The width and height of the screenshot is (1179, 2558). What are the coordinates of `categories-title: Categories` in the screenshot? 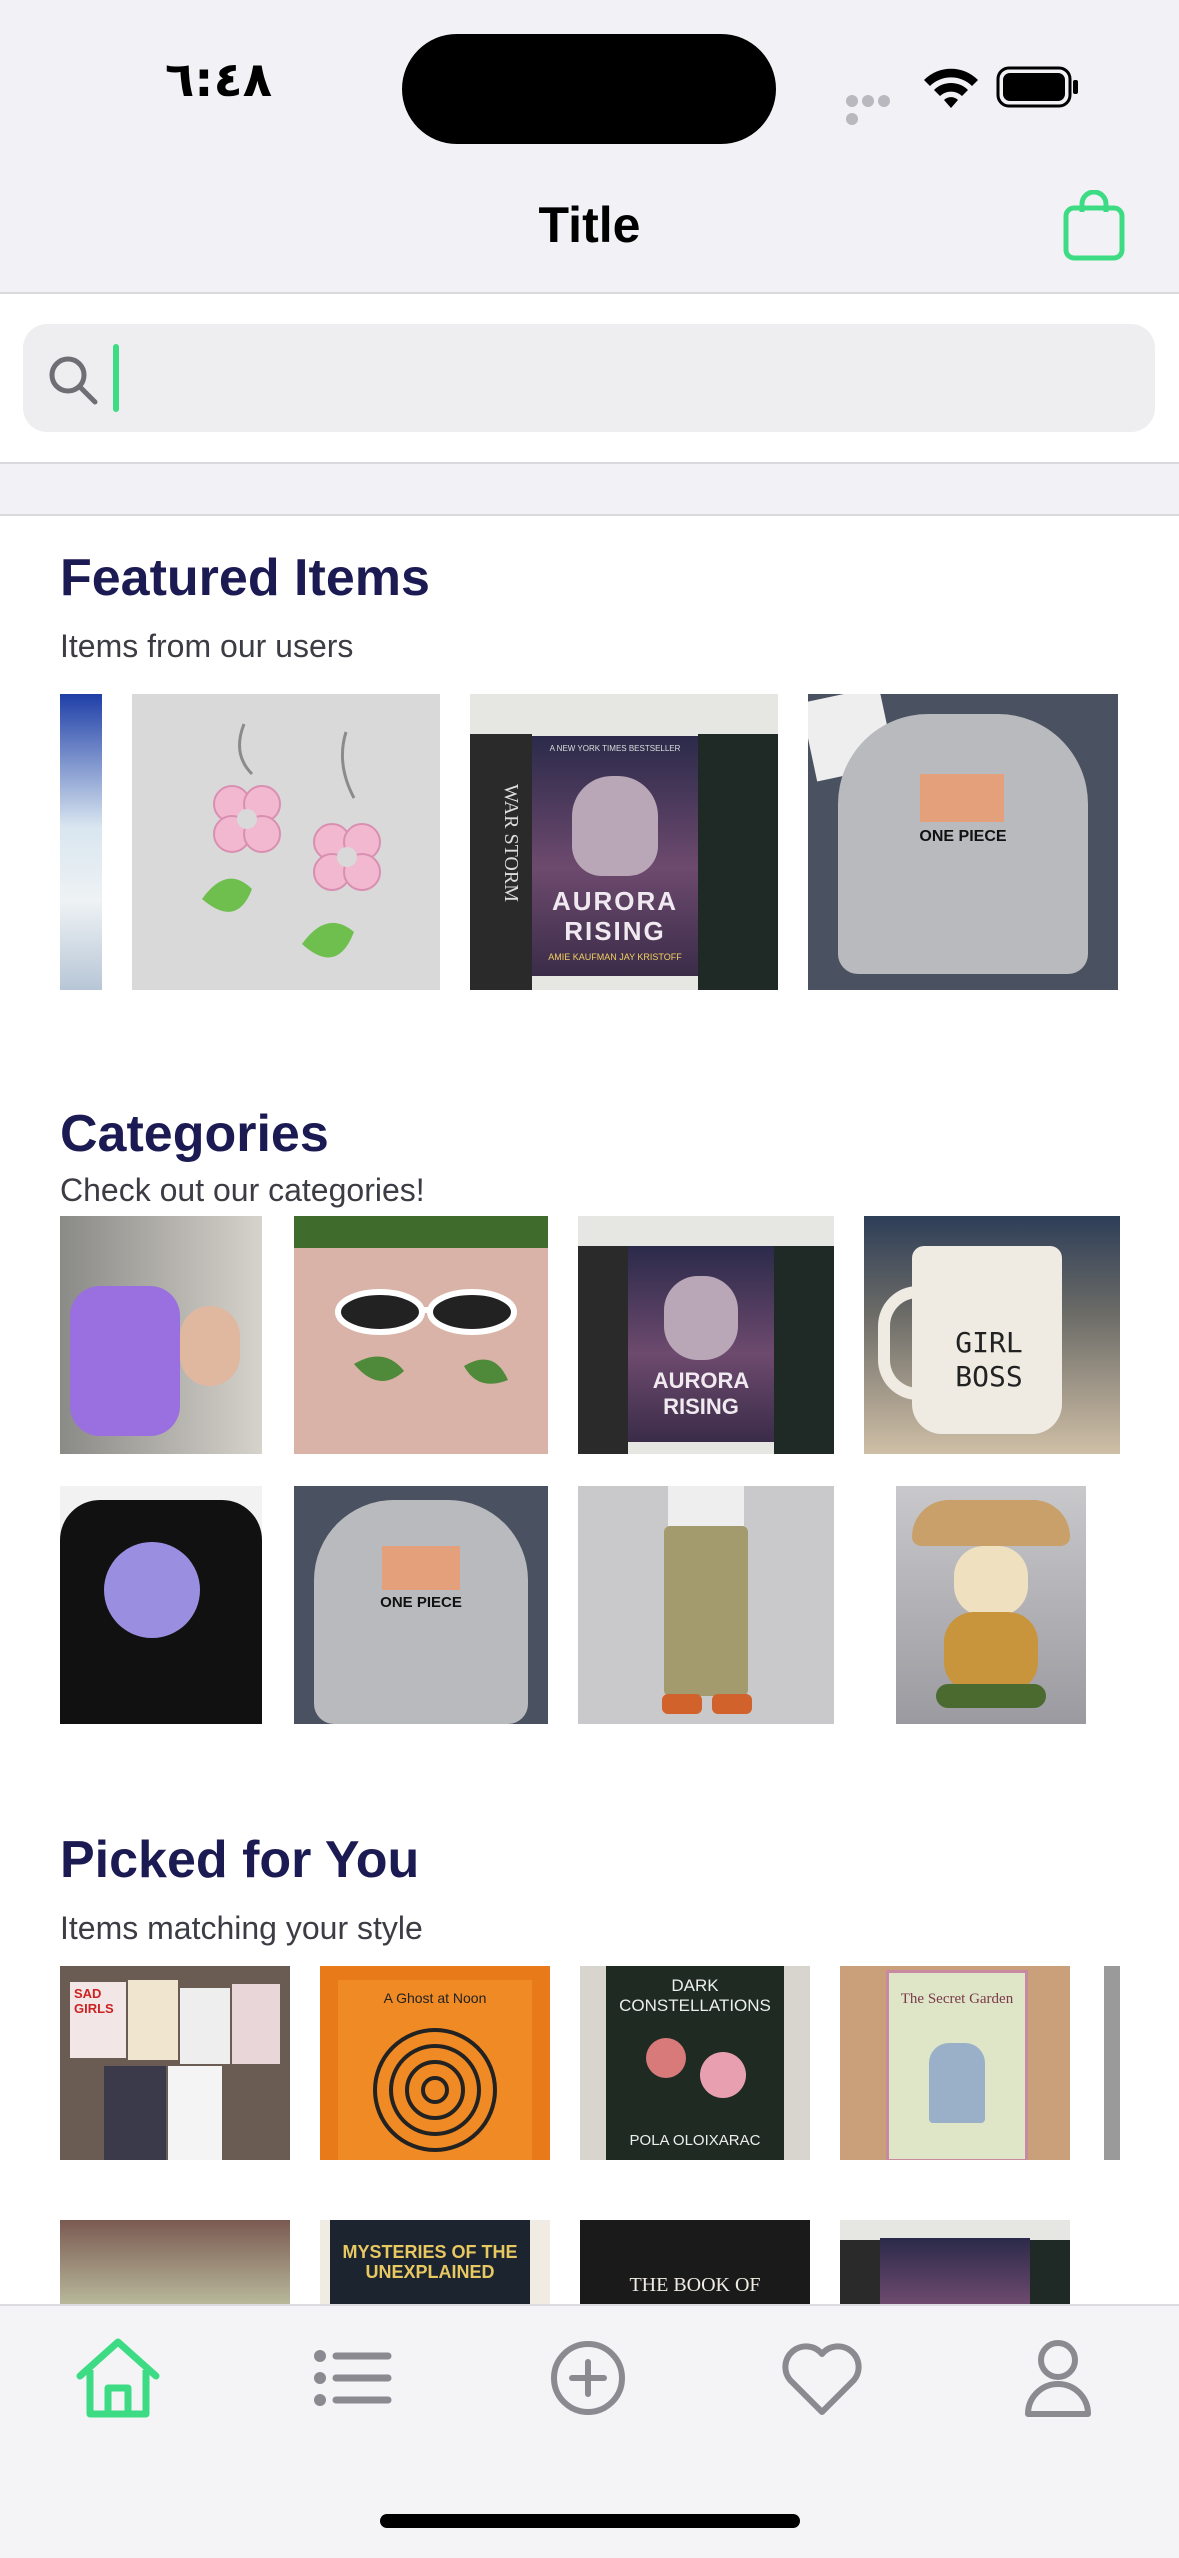 It's located at (194, 1134).